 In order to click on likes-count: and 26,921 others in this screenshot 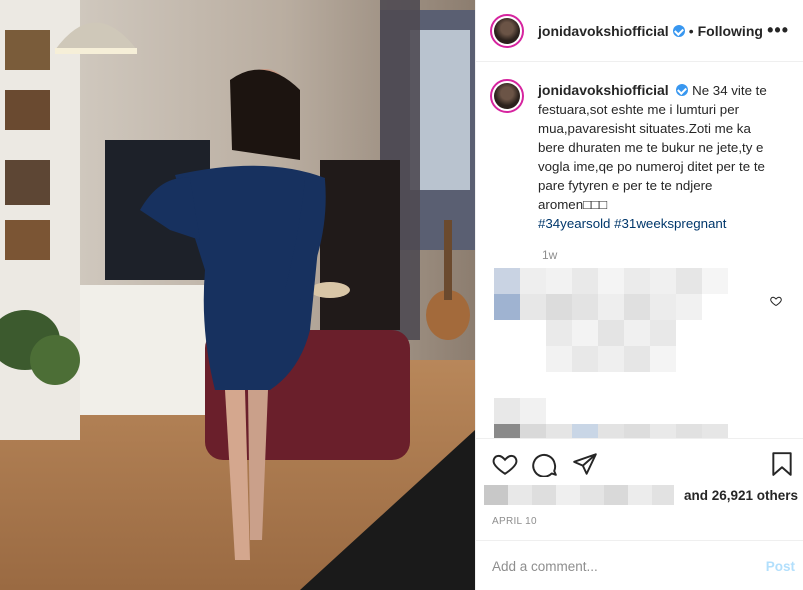, I will do `click(741, 495)`.